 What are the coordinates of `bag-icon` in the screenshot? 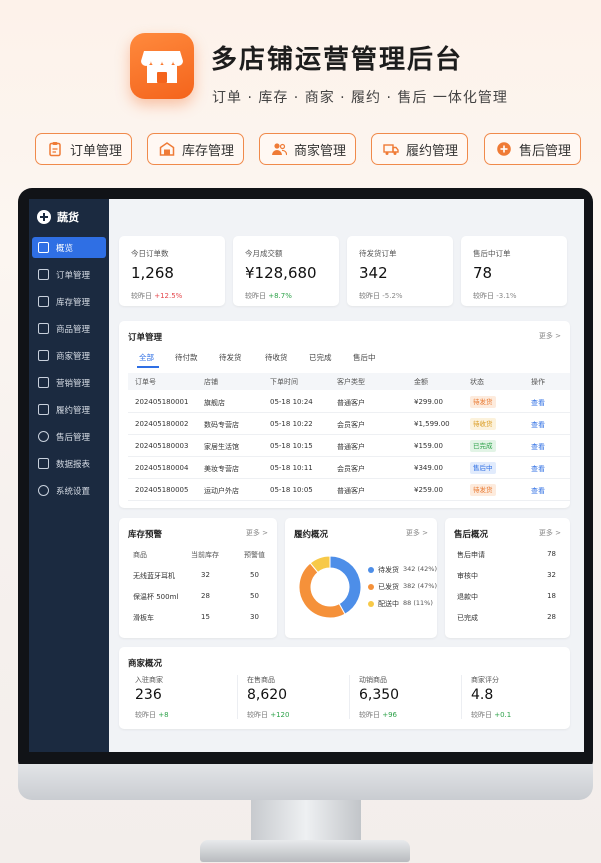 It's located at (43, 328).